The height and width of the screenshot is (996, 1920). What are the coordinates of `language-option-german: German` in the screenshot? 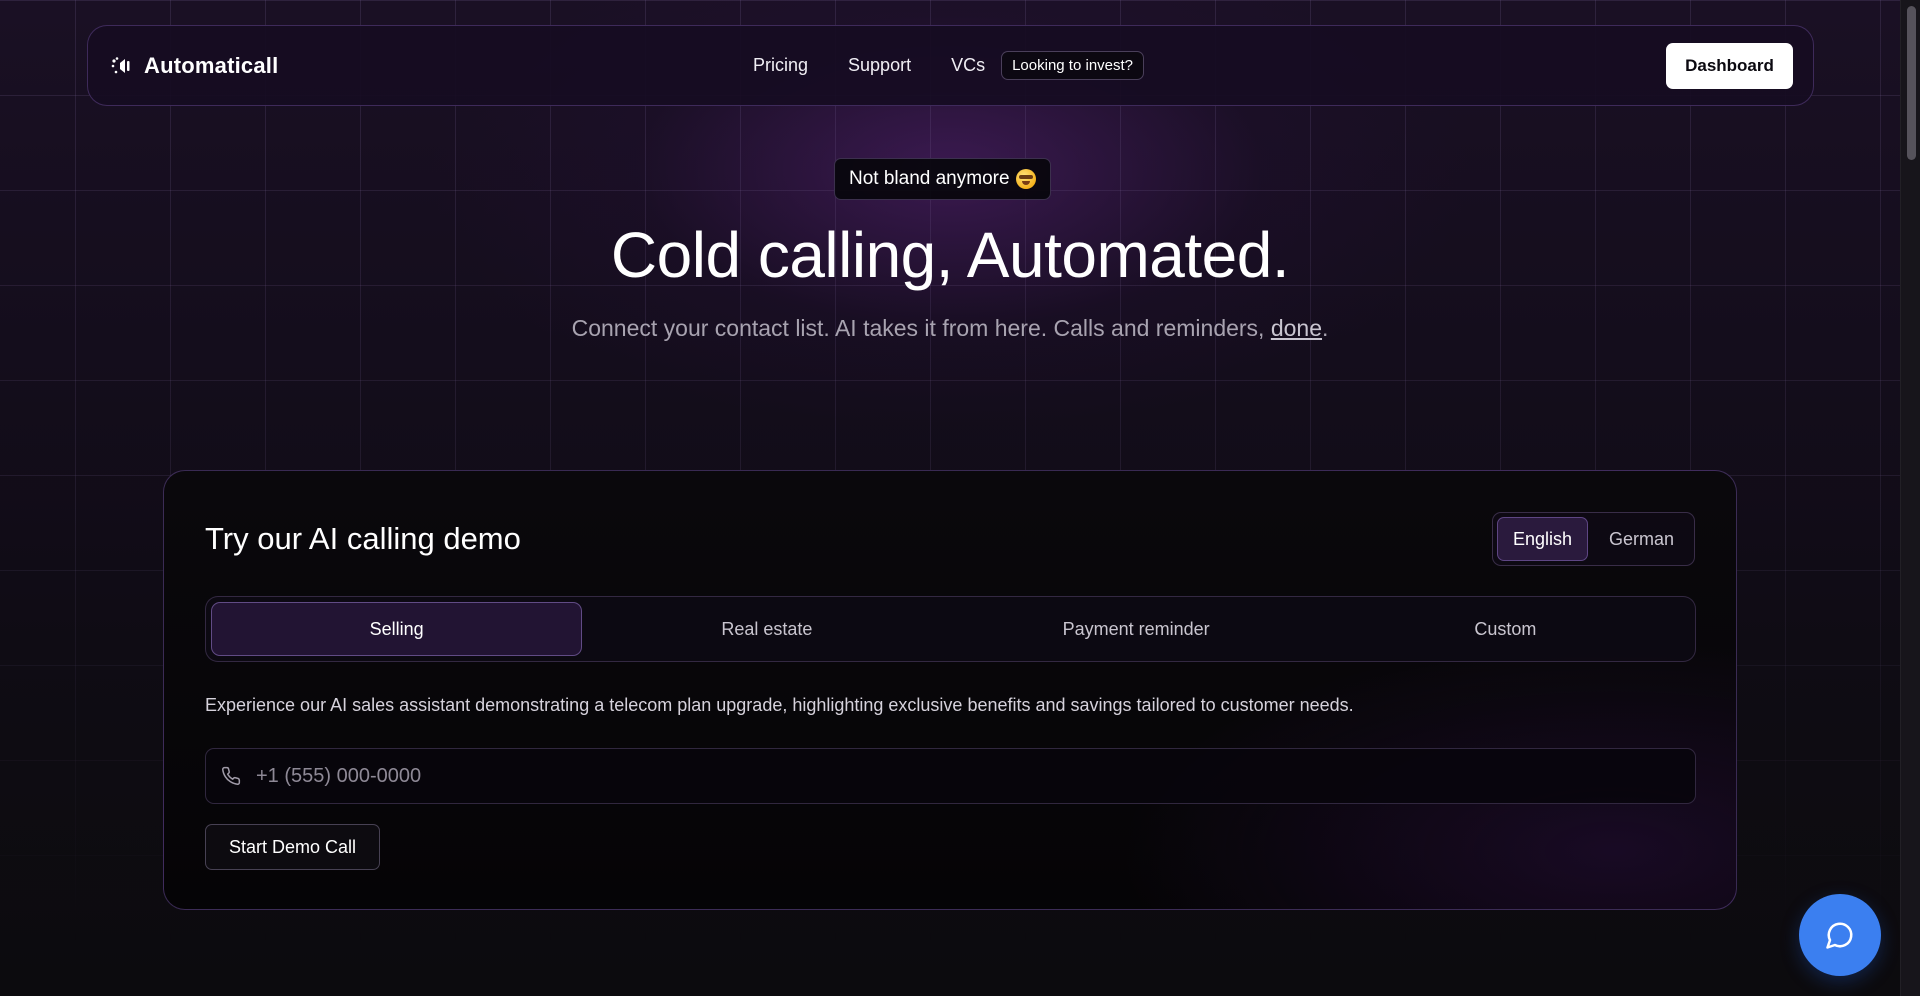 It's located at (1641, 539).